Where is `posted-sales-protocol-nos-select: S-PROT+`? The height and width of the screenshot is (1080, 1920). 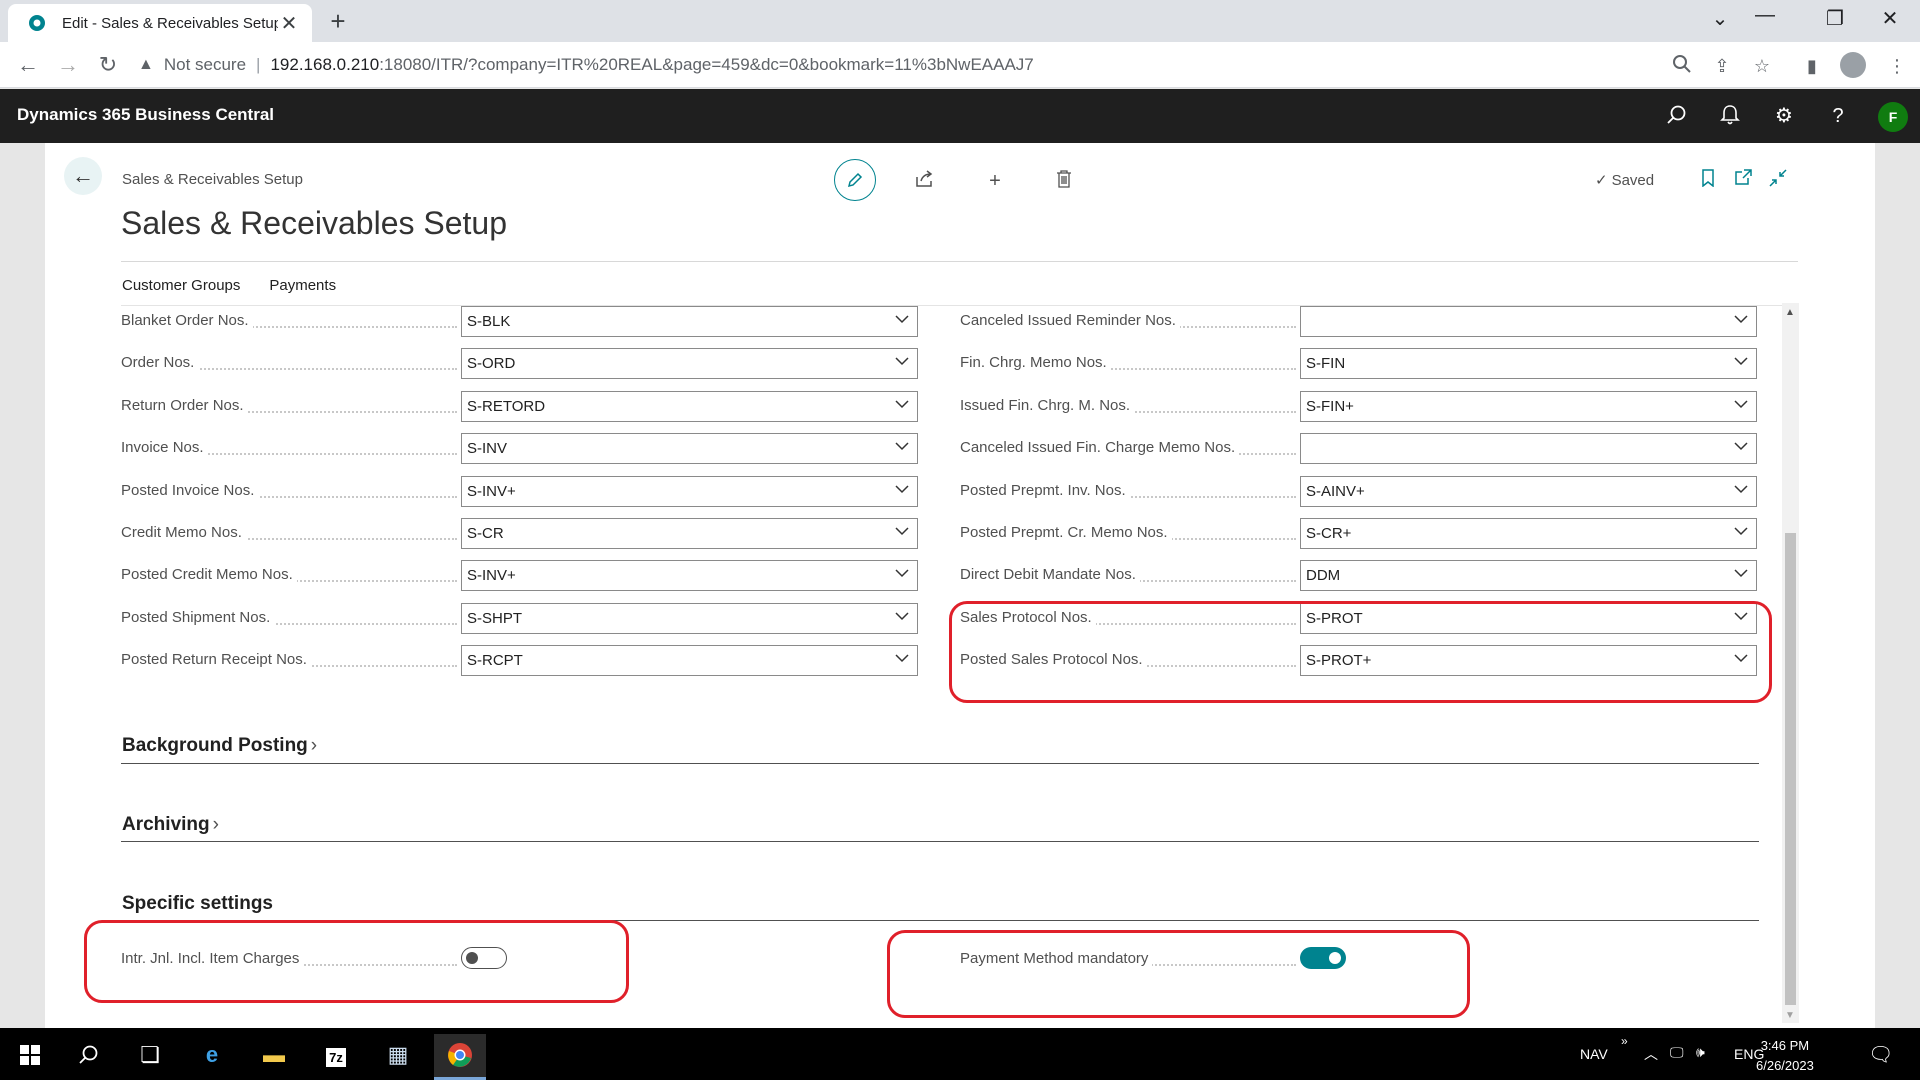 posted-sales-protocol-nos-select: S-PROT+ is located at coordinates (1528, 660).